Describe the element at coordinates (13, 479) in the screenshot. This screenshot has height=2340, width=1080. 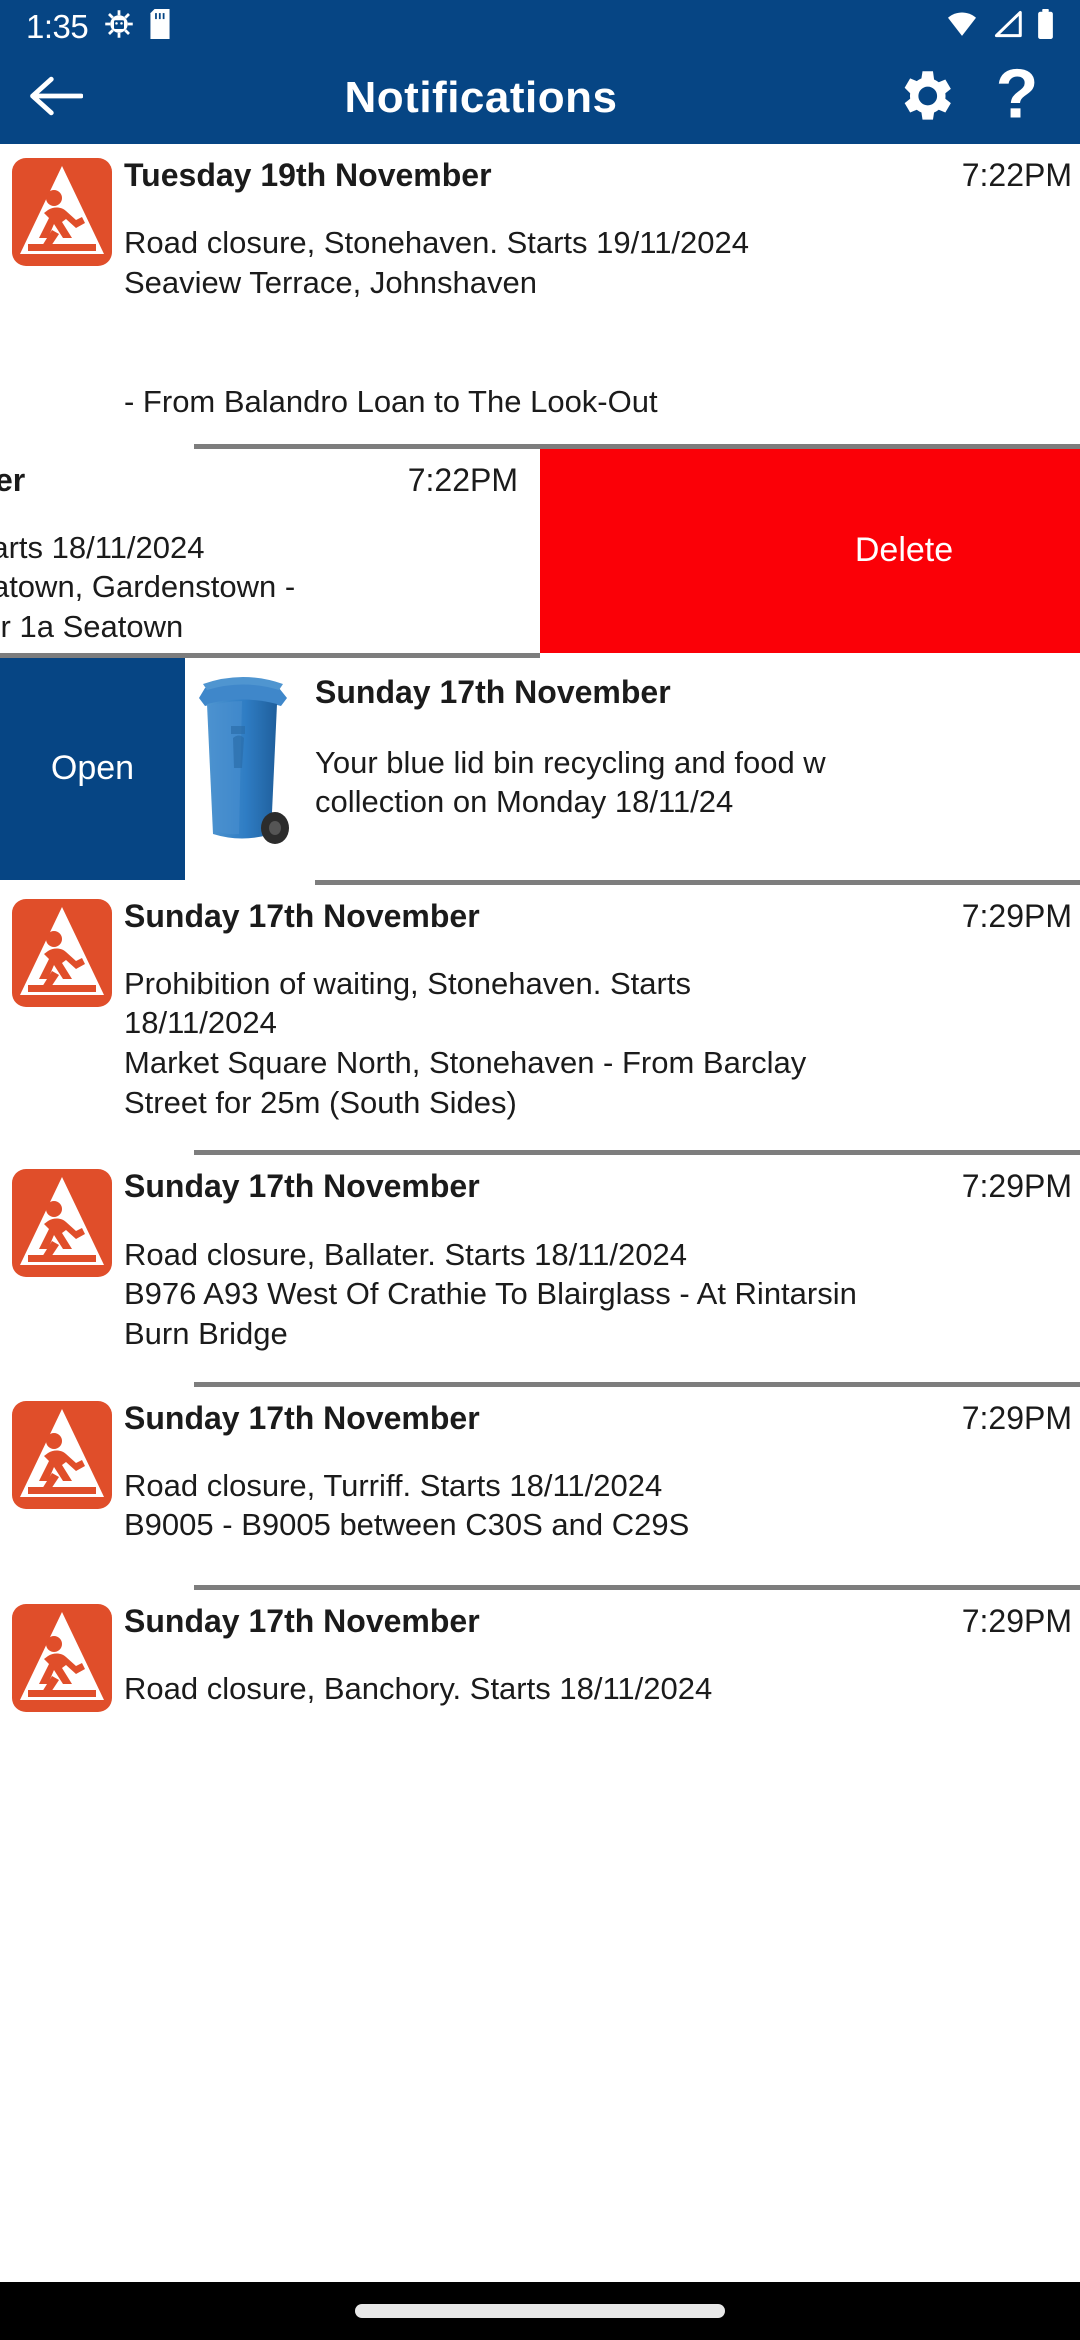
I see `notification-date: day 18th November` at that location.